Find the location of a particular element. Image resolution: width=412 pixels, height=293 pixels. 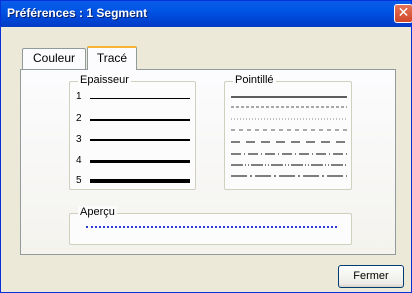

epaisseur-option-3: 3 is located at coordinates (134, 140).